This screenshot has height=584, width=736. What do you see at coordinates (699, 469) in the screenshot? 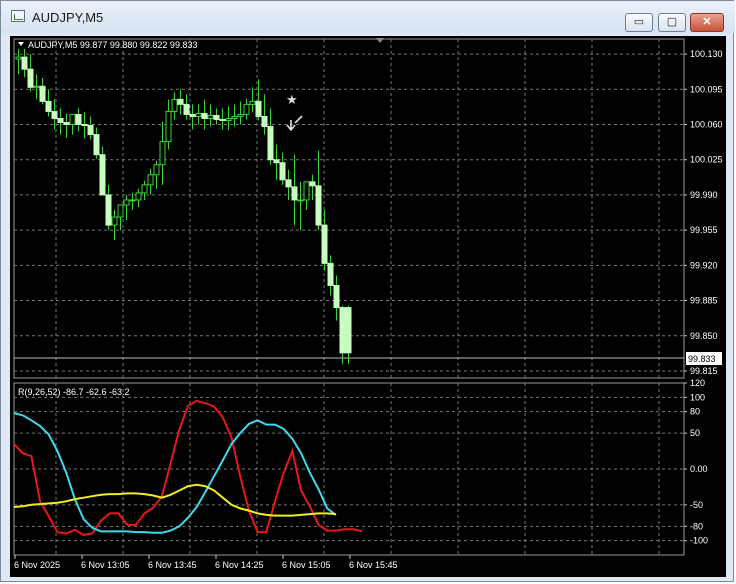
I see `indicator-tick-label: 0.00` at bounding box center [699, 469].